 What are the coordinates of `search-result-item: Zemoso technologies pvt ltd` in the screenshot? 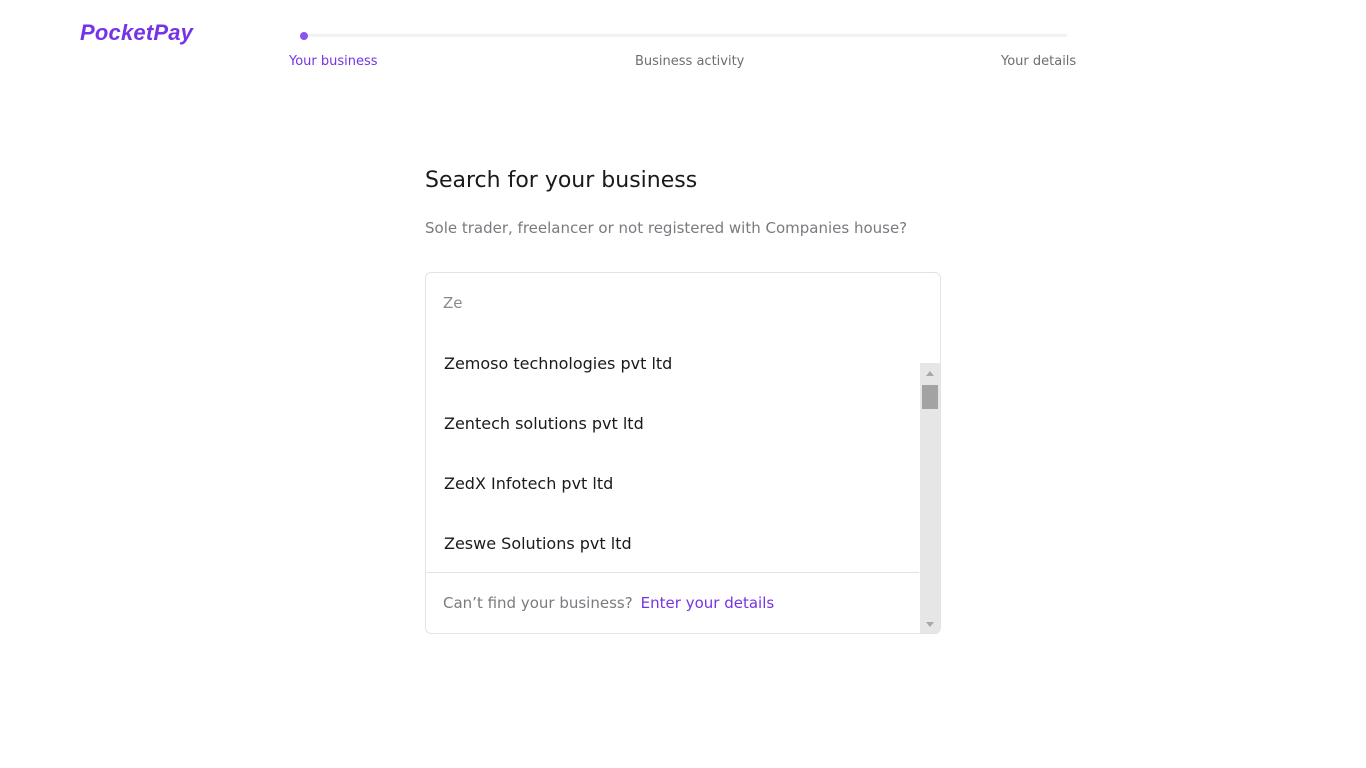 It's located at (672, 363).